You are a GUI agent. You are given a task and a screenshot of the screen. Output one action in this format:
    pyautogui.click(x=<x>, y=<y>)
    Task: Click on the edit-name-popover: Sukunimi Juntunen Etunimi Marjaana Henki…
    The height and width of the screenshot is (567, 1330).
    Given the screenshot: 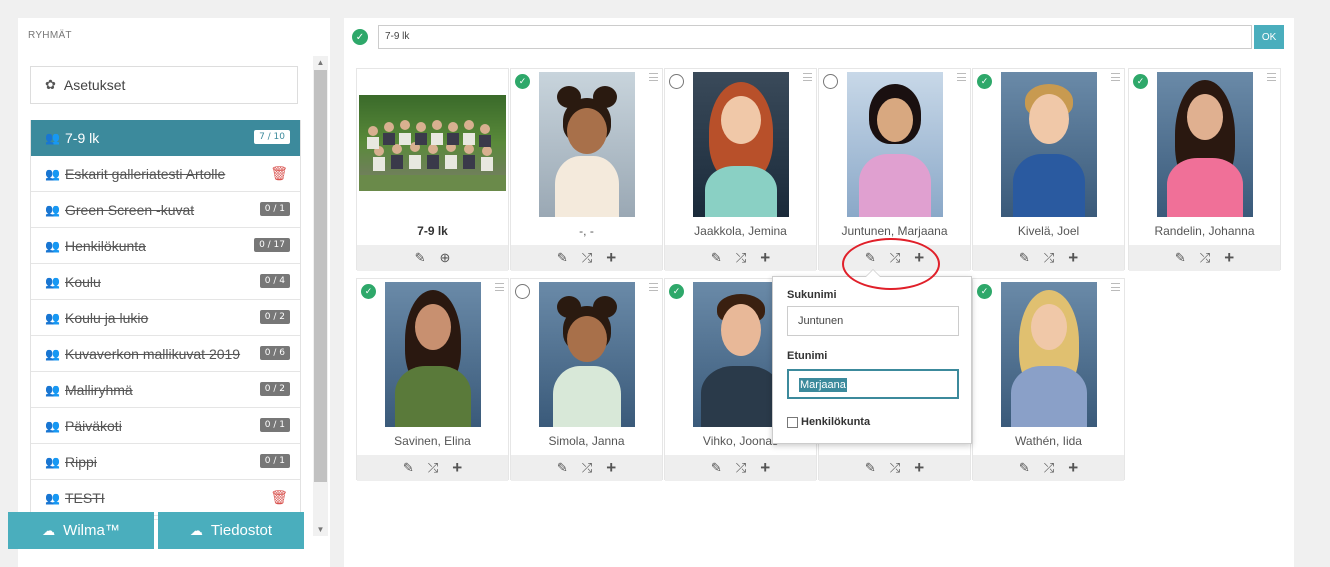 What is the action you would take?
    pyautogui.click(x=872, y=356)
    